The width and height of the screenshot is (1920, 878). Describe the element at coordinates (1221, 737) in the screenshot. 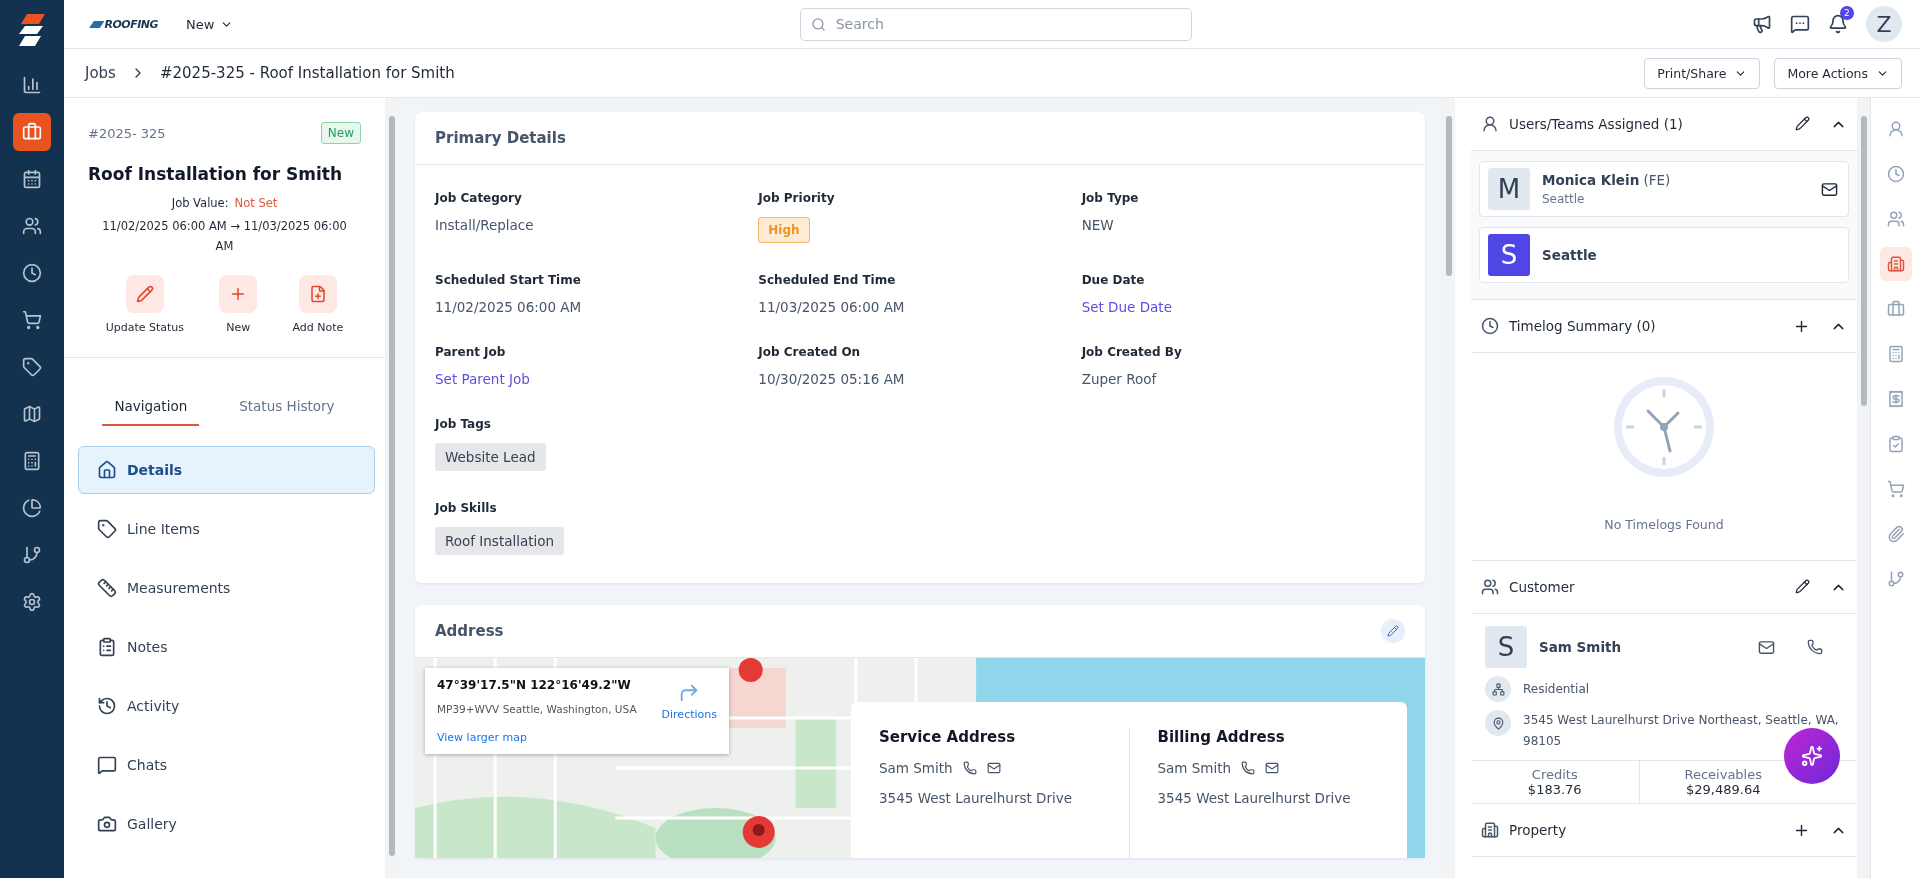

I see `address-title: Billing Address` at that location.